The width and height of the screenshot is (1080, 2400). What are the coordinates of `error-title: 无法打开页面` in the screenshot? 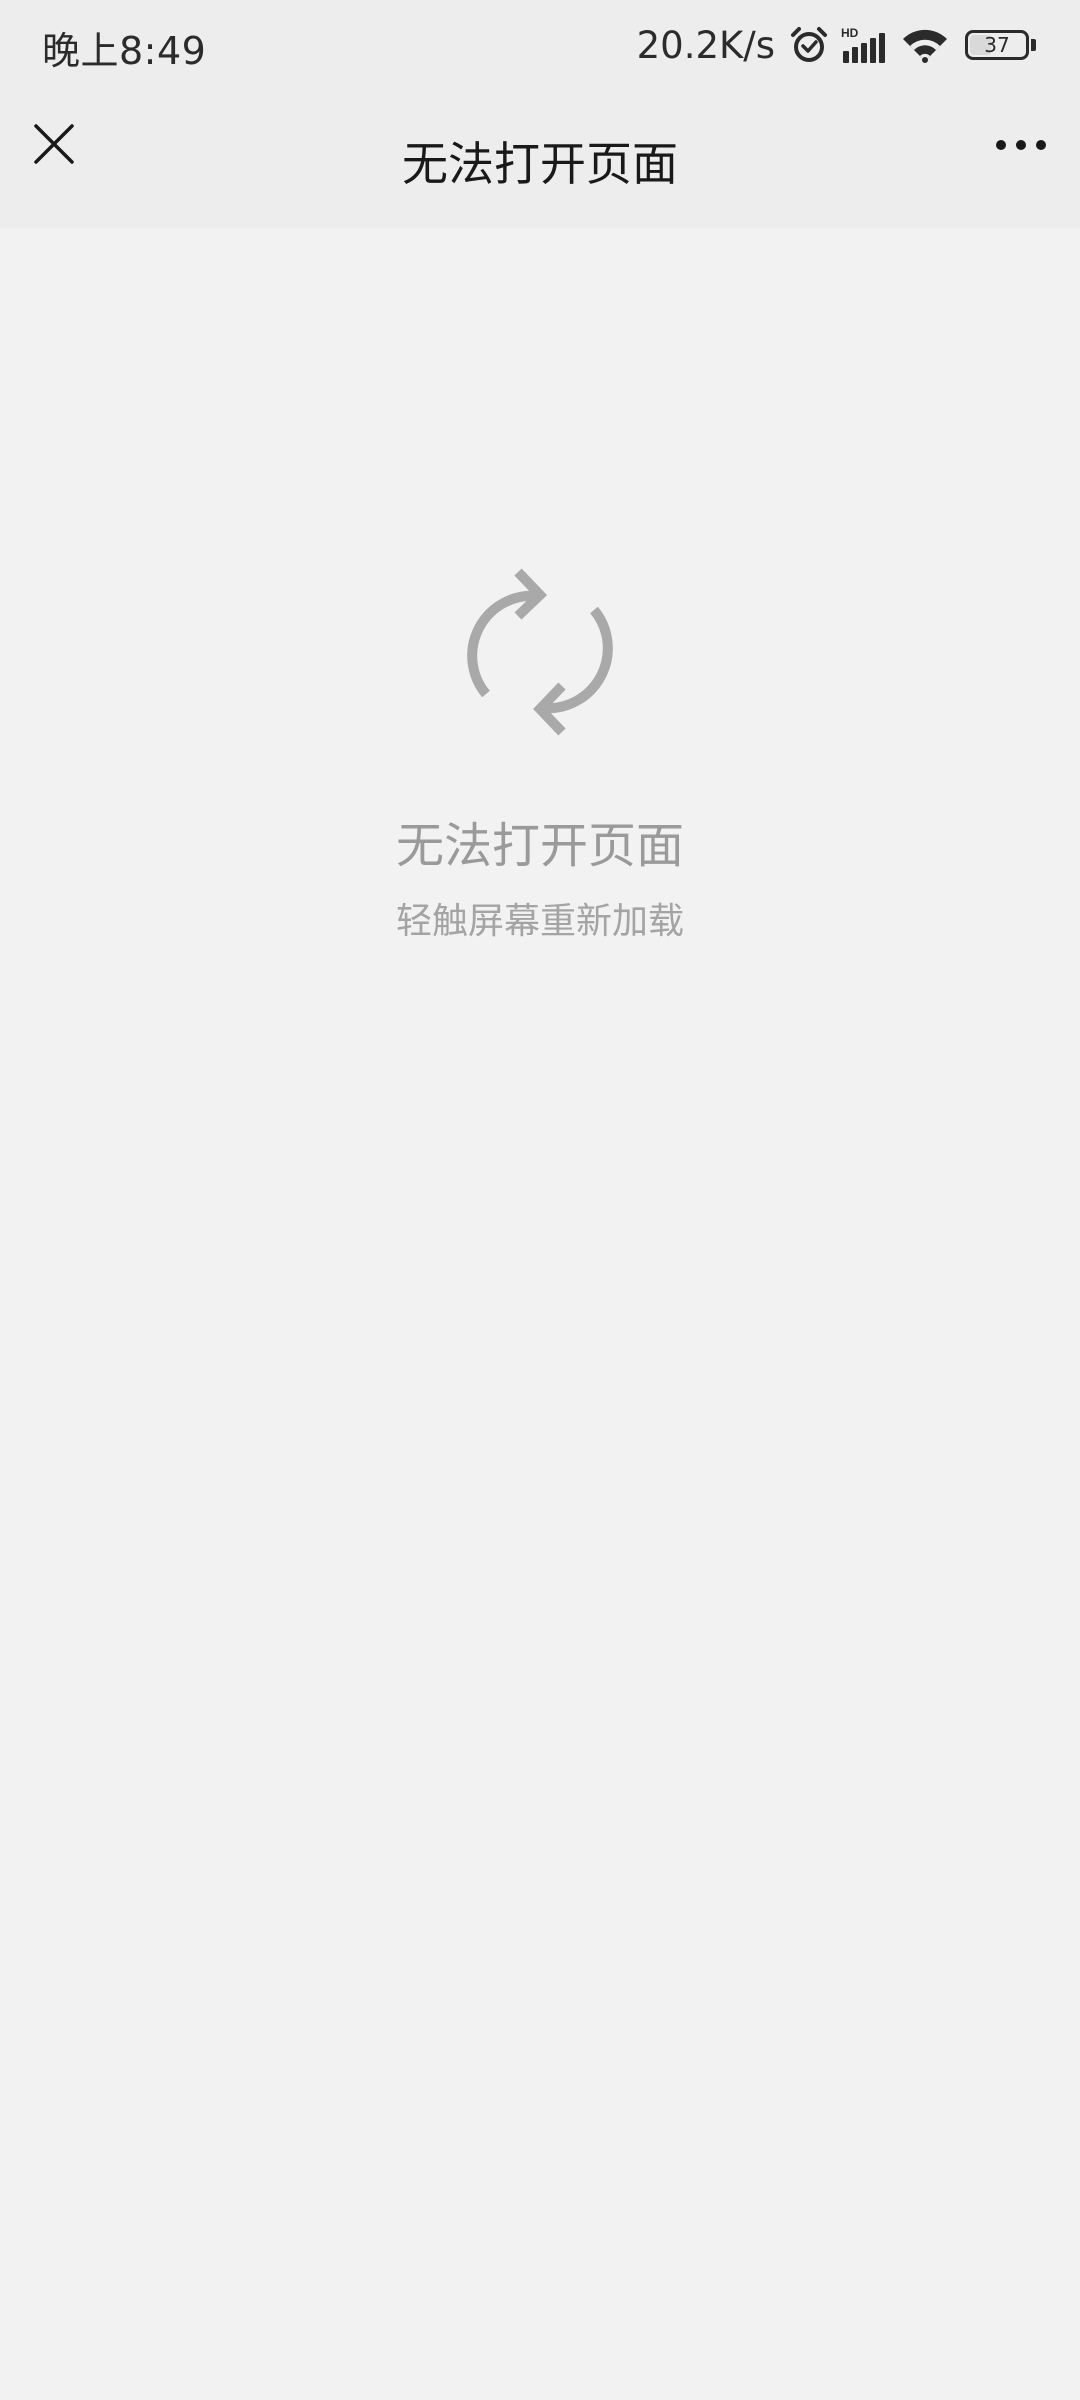 It's located at (539, 846).